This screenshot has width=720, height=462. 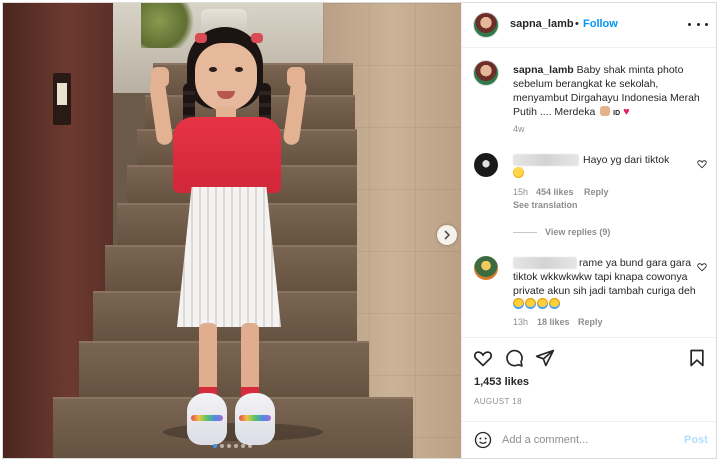 I want to click on flexed-biceps-emoji, so click(x=605, y=111).